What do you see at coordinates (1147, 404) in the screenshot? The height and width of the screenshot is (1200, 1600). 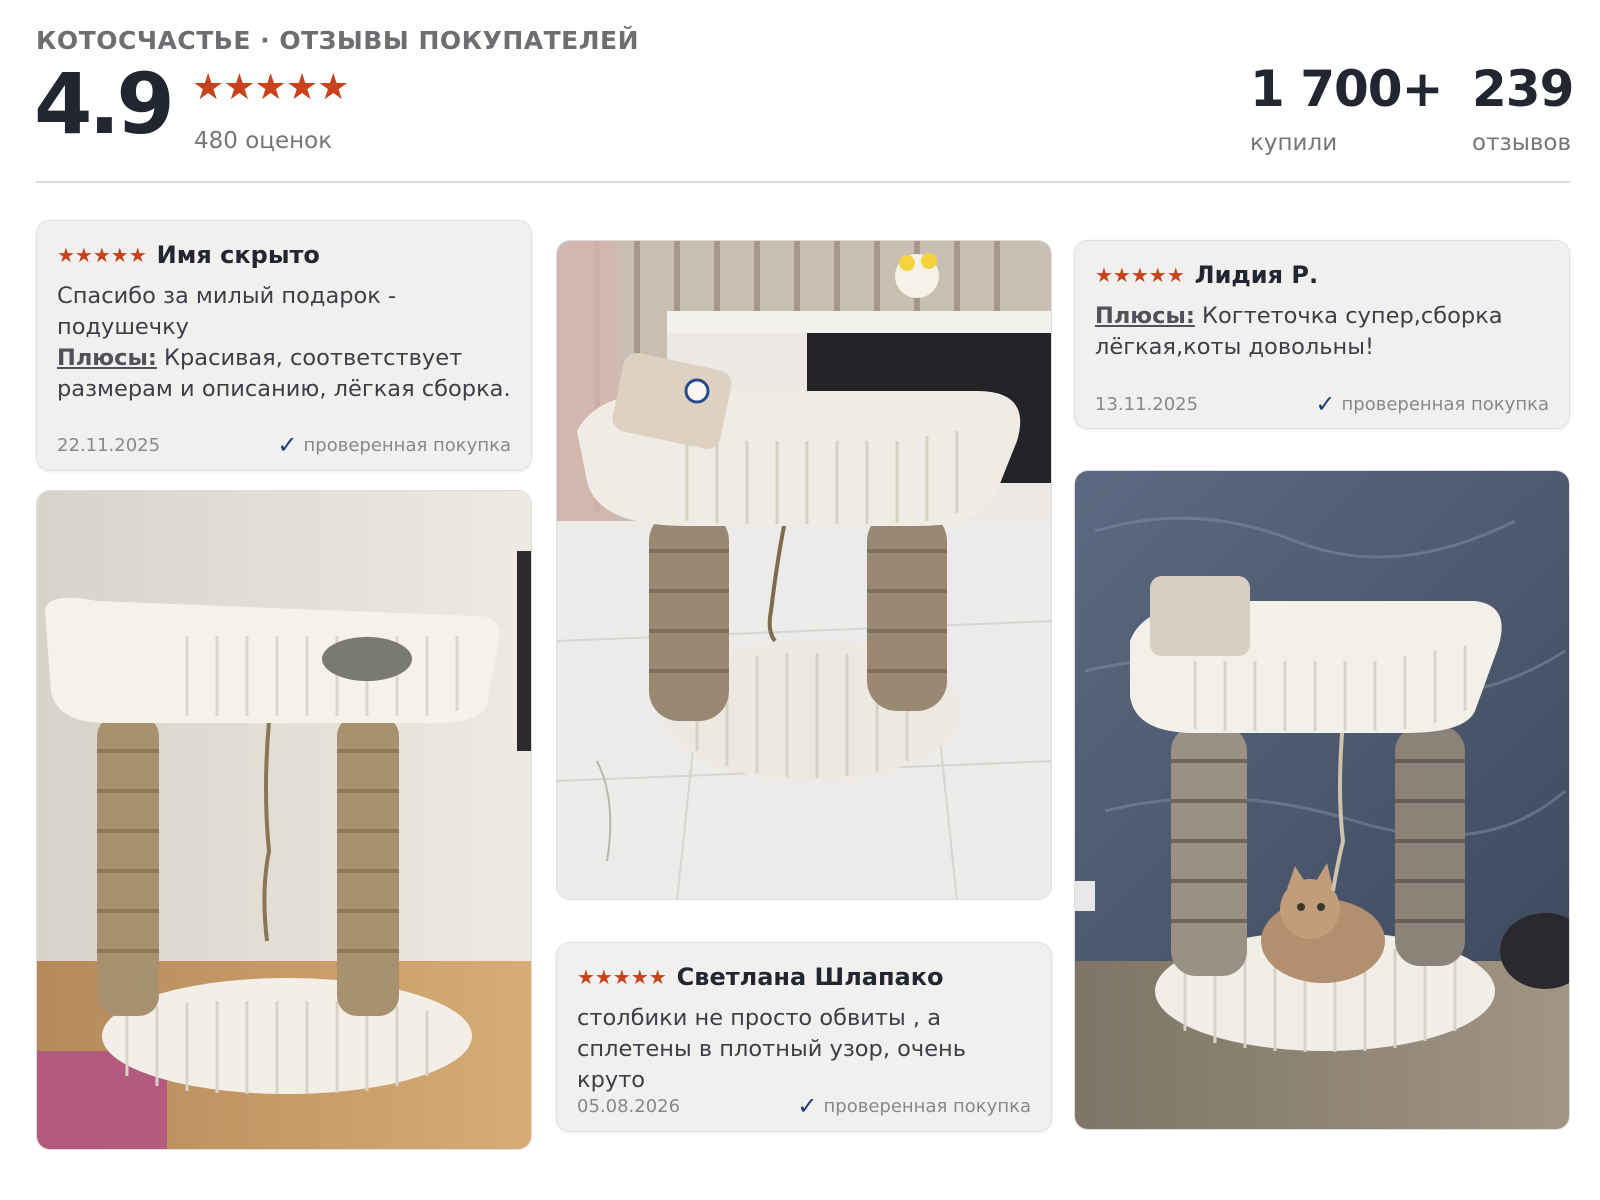 I see `review-date: 13.11.2025` at bounding box center [1147, 404].